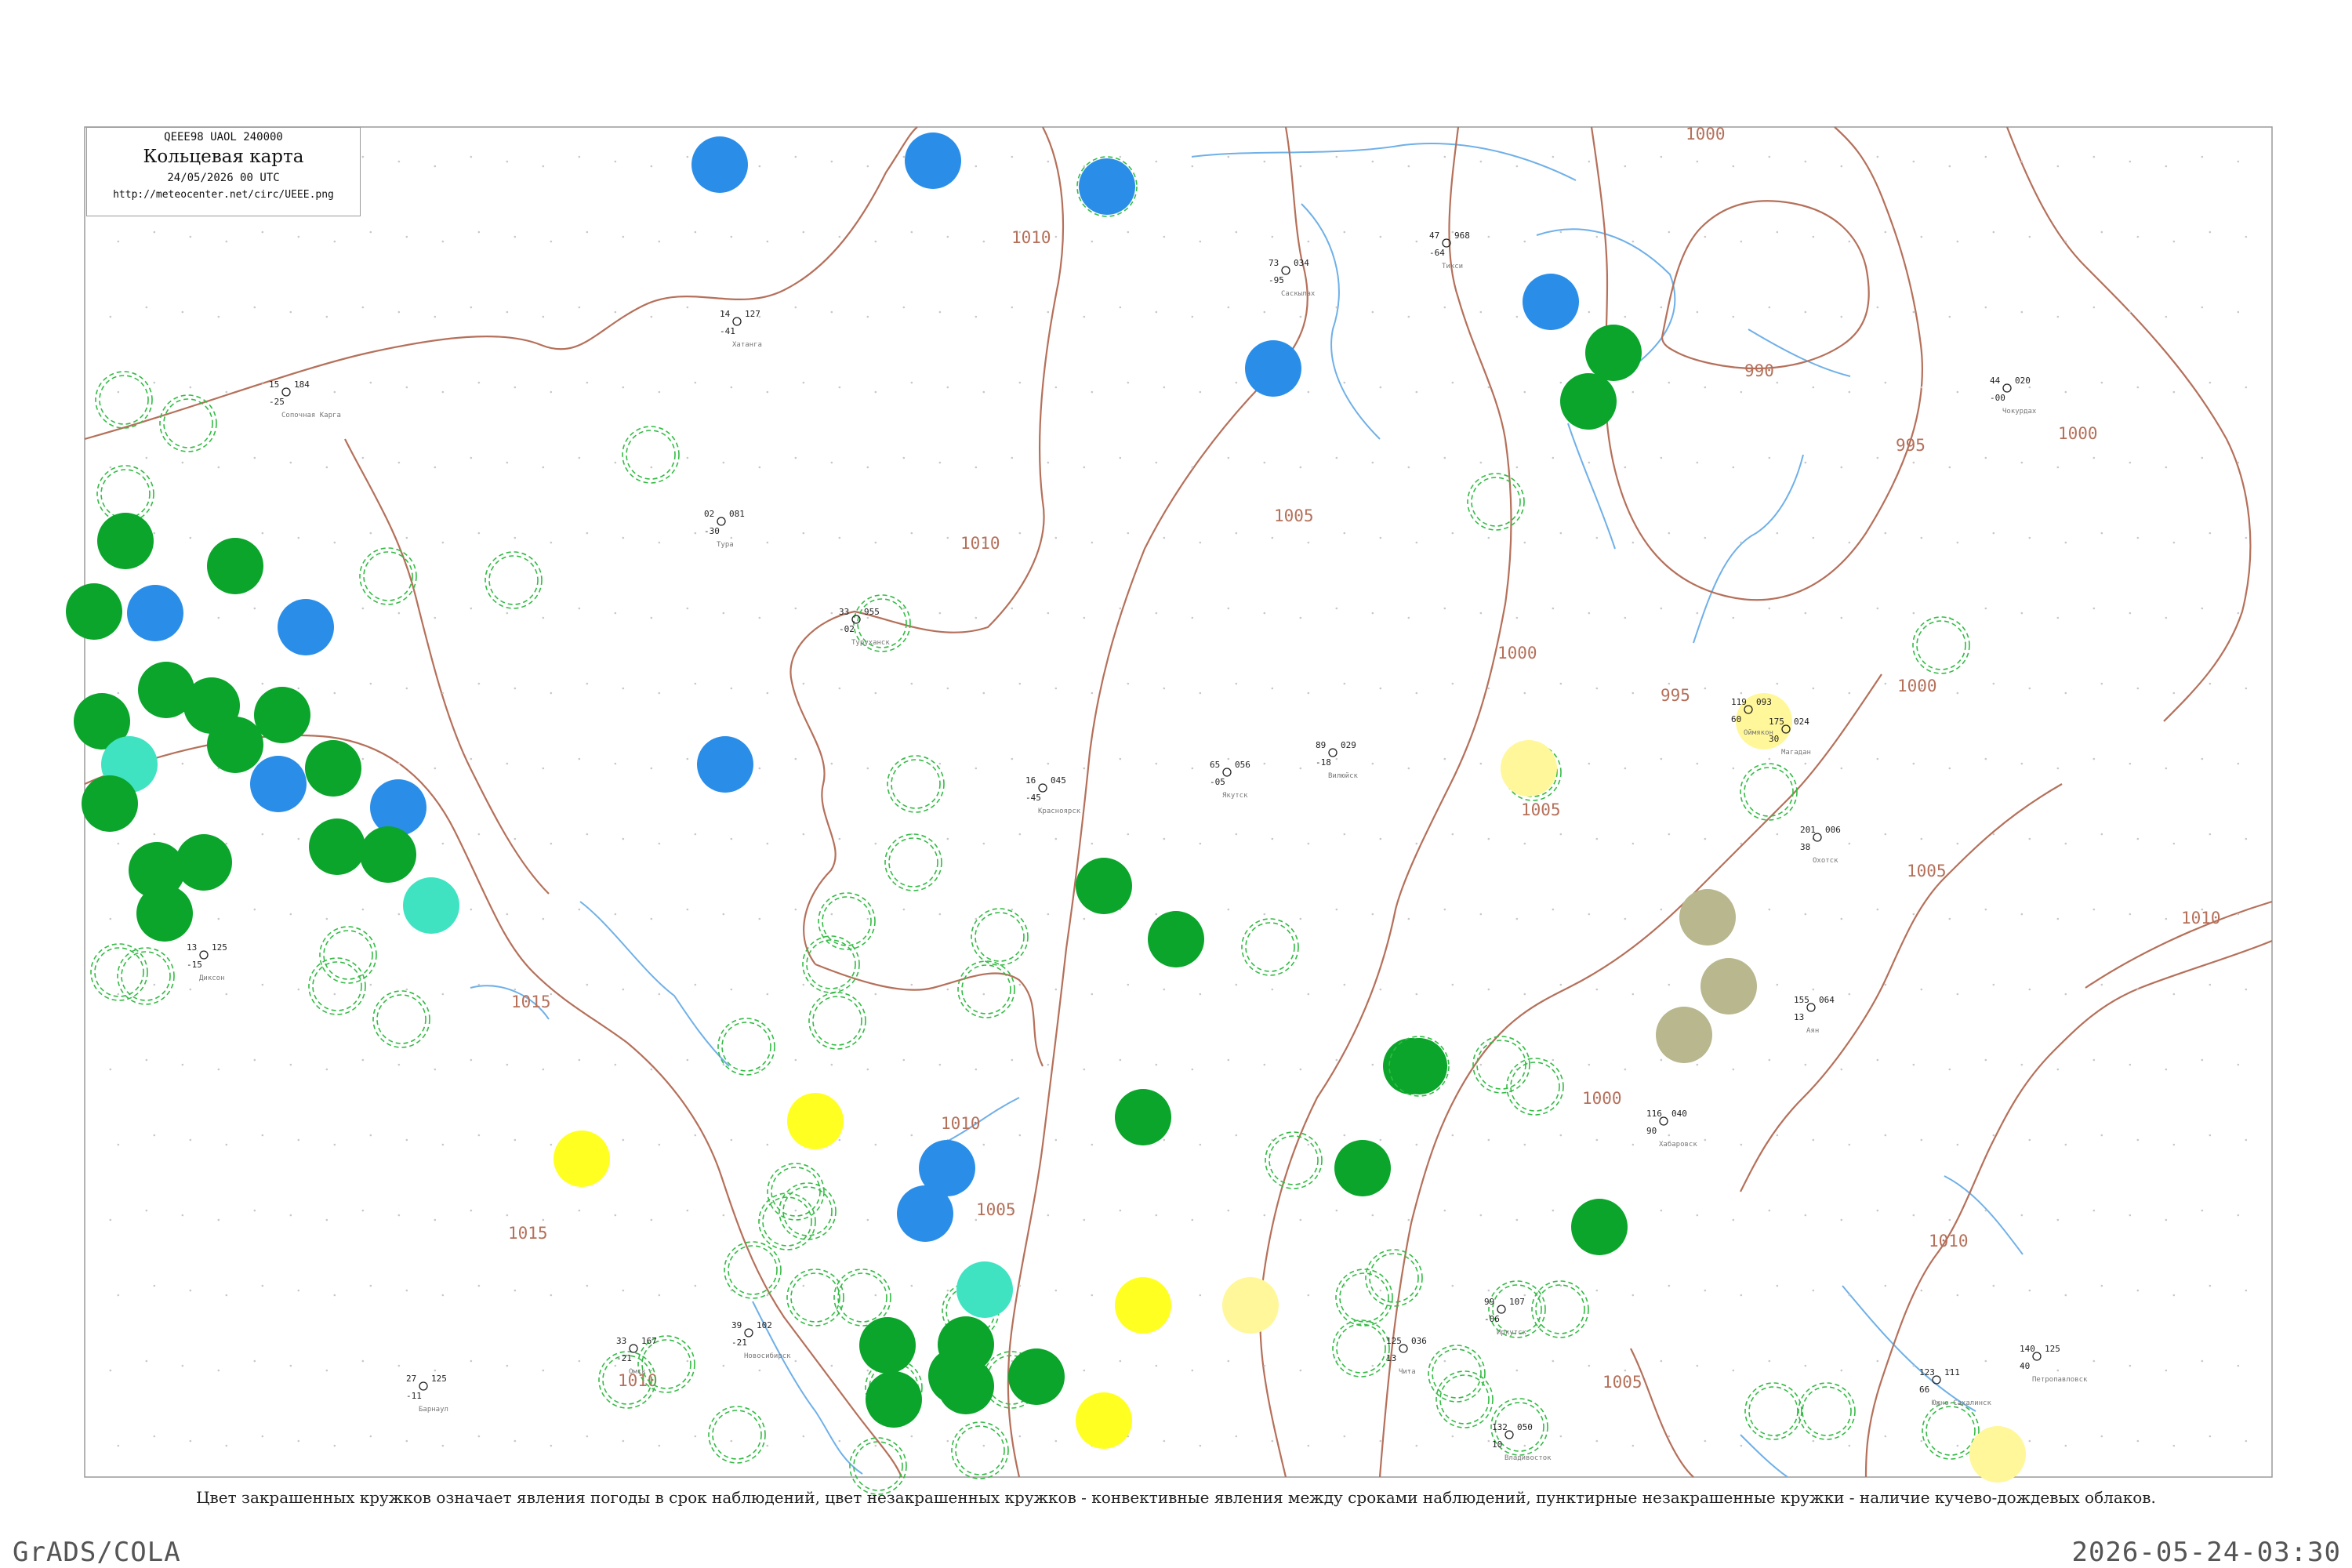  What do you see at coordinates (302, 384) in the screenshot?
I see `station-pressure: 184` at bounding box center [302, 384].